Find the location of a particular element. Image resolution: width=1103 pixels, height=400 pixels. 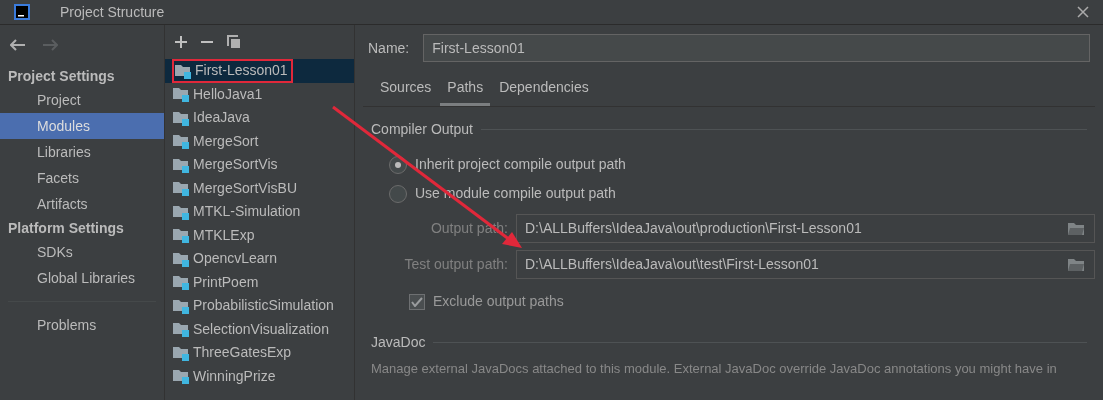

module-item: WinningPrize is located at coordinates (259, 376).